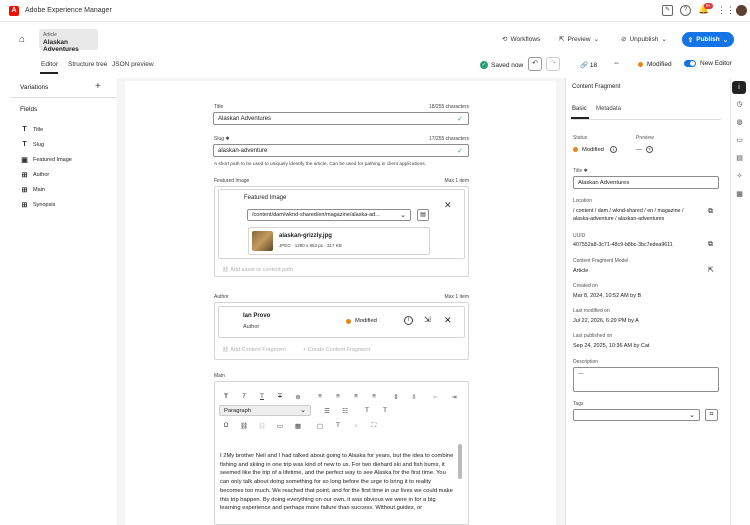 Image resolution: width=750 pixels, height=525 pixels. What do you see at coordinates (57, 87) in the screenshot?
I see `variations-header: Variations` at bounding box center [57, 87].